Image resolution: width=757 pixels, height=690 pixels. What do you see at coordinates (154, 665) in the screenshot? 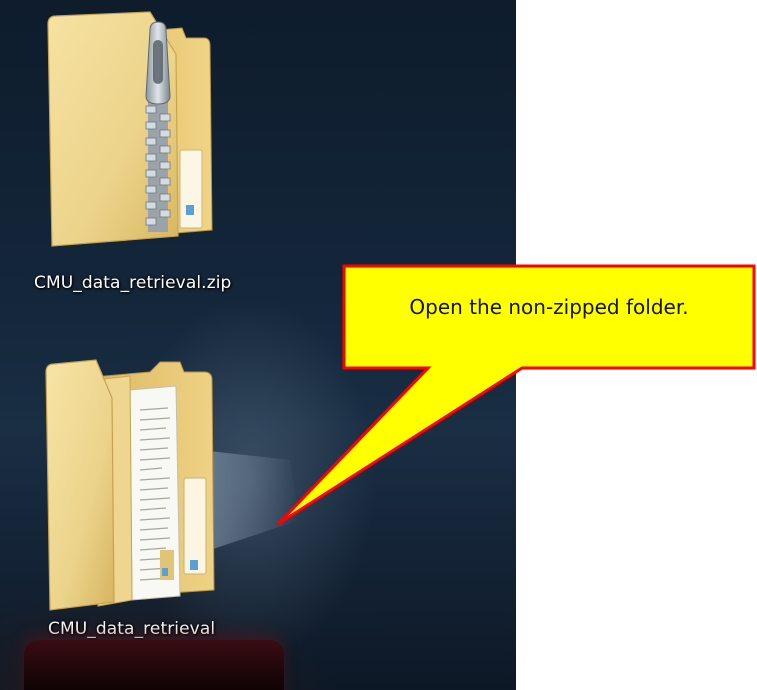
I see `taskbar-orb-reflection` at bounding box center [154, 665].